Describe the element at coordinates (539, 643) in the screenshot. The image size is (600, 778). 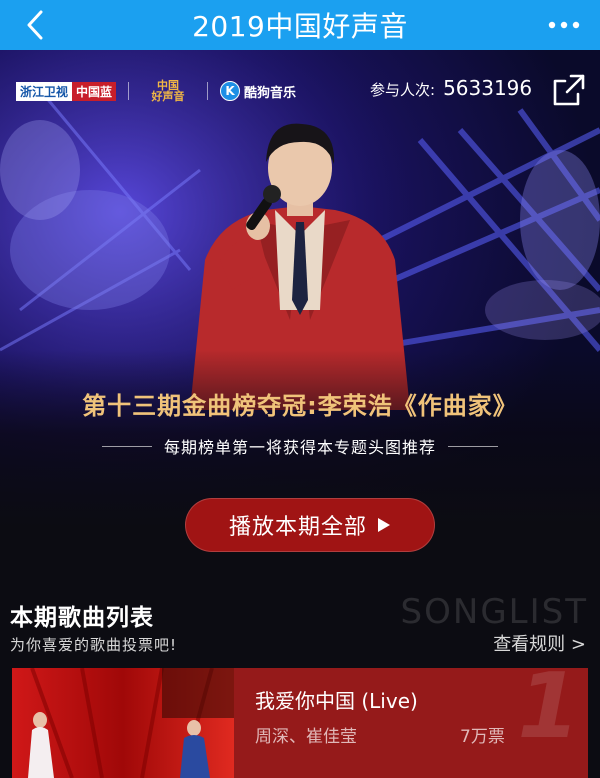
I see `view-rules-link: 查看规则 >` at that location.